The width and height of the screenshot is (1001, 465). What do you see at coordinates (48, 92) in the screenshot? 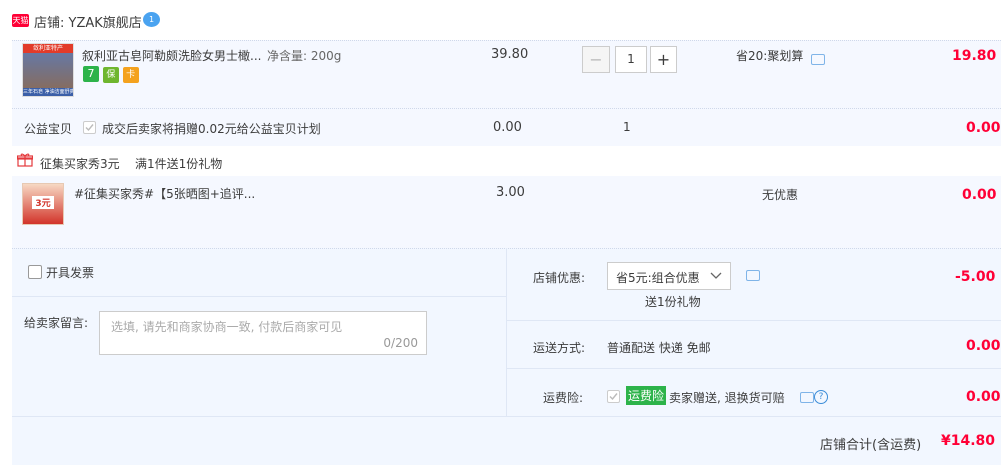
I see `thumb-bottom-label: 三年石皂 净油洁面舒爽` at bounding box center [48, 92].